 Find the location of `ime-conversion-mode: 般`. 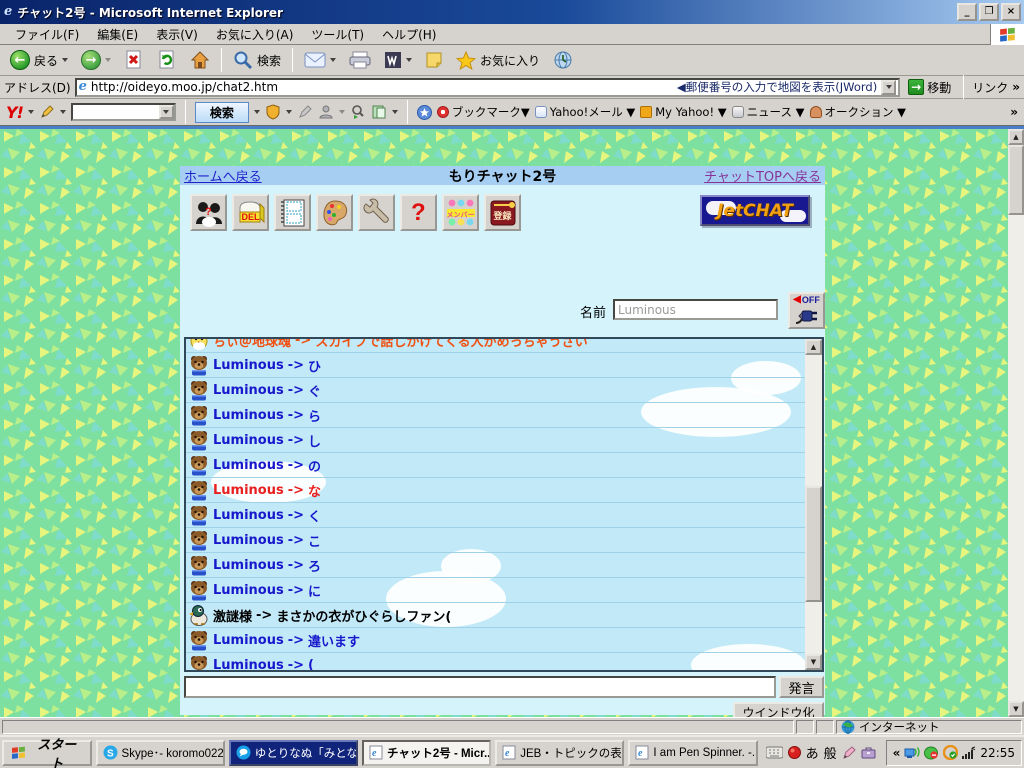

ime-conversion-mode: 般 is located at coordinates (830, 752).